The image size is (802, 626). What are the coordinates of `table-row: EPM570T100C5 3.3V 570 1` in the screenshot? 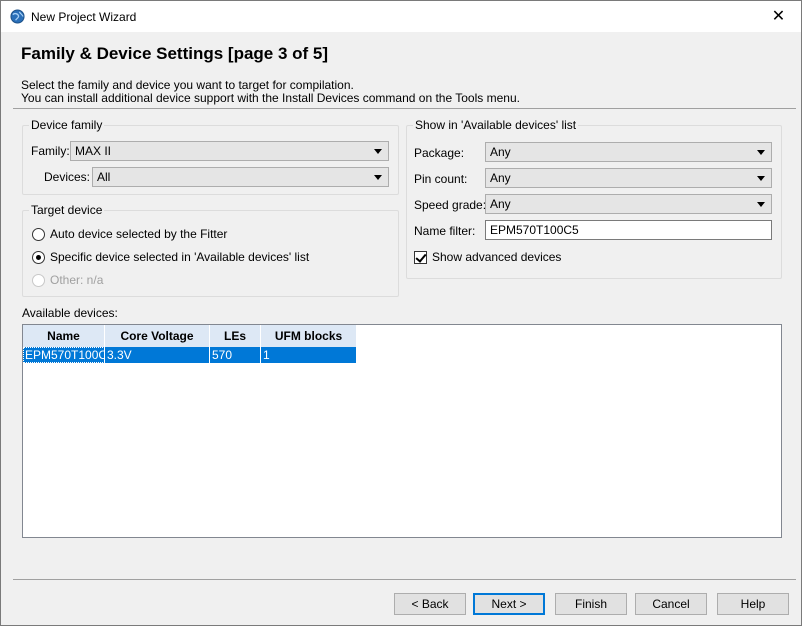 It's located at (190, 355).